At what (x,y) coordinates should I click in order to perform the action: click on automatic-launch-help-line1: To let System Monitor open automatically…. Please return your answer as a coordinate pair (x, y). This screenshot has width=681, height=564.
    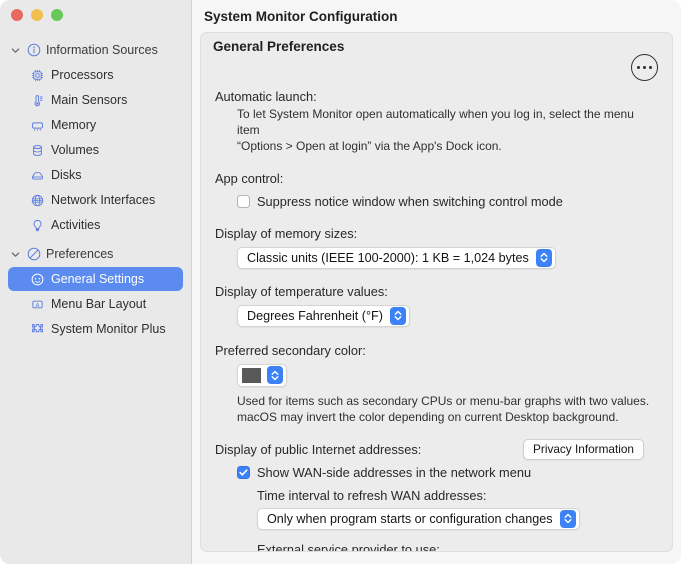
    Looking at the image, I should click on (435, 122).